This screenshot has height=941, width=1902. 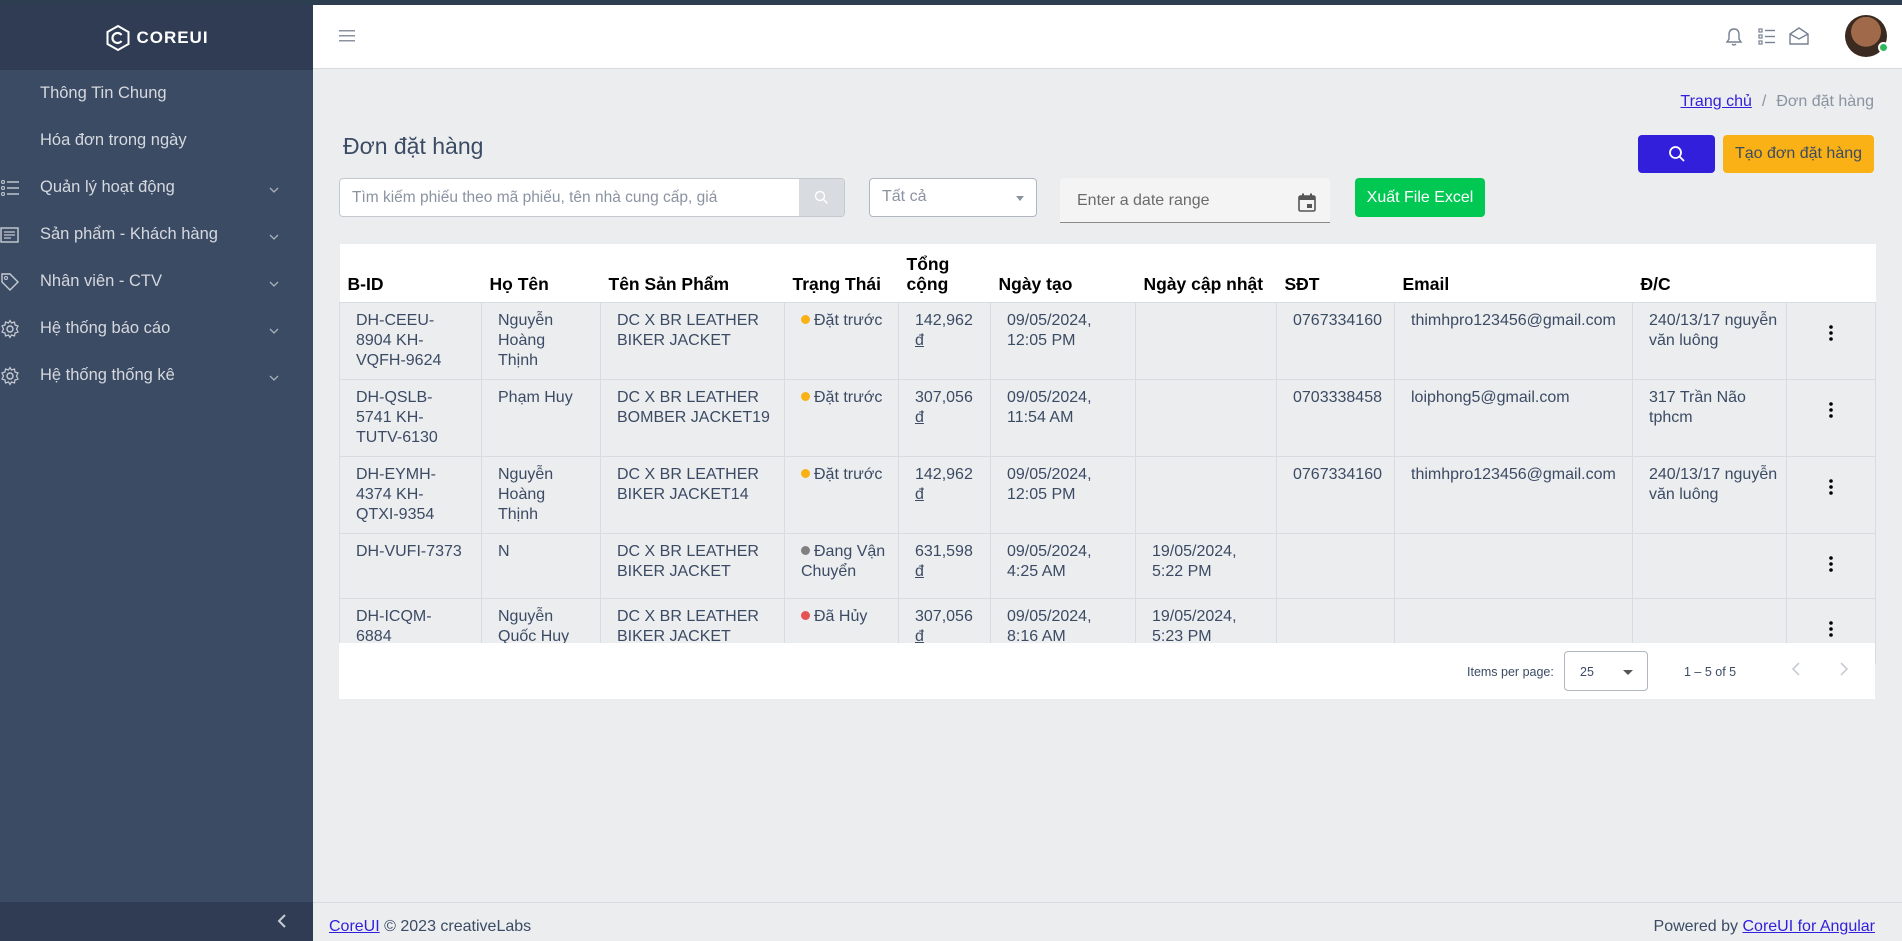 What do you see at coordinates (541, 565) in the screenshot?
I see `customer-name-cell: N` at bounding box center [541, 565].